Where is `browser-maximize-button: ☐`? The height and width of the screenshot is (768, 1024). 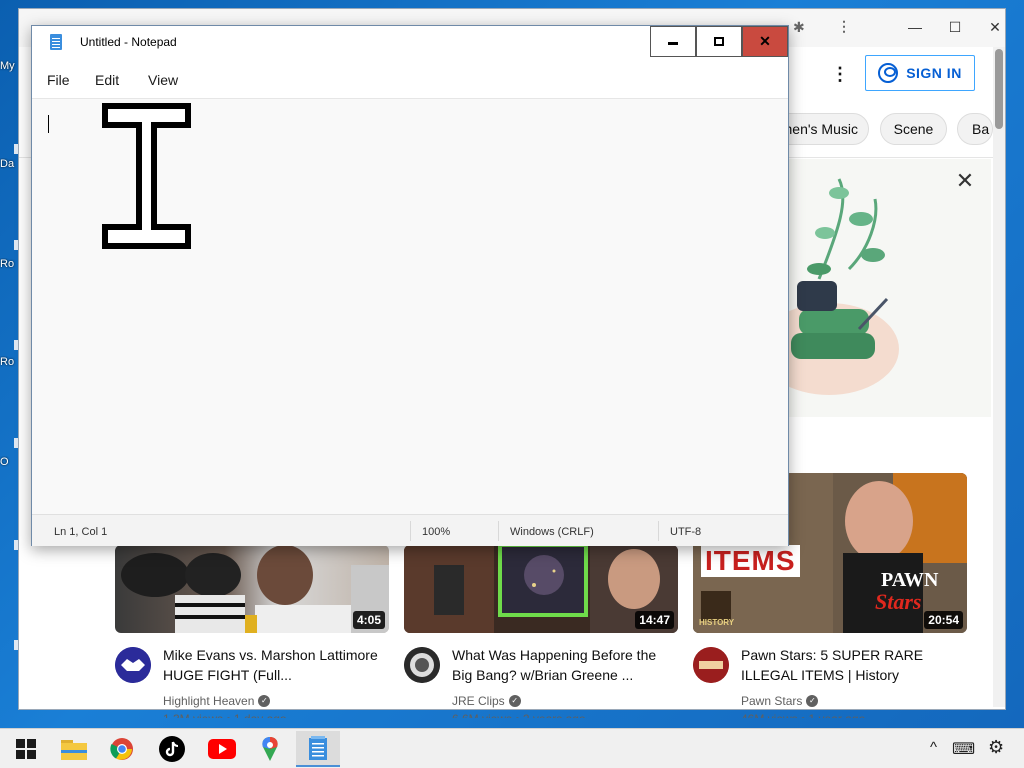
browser-maximize-button: ☐ is located at coordinates (955, 27).